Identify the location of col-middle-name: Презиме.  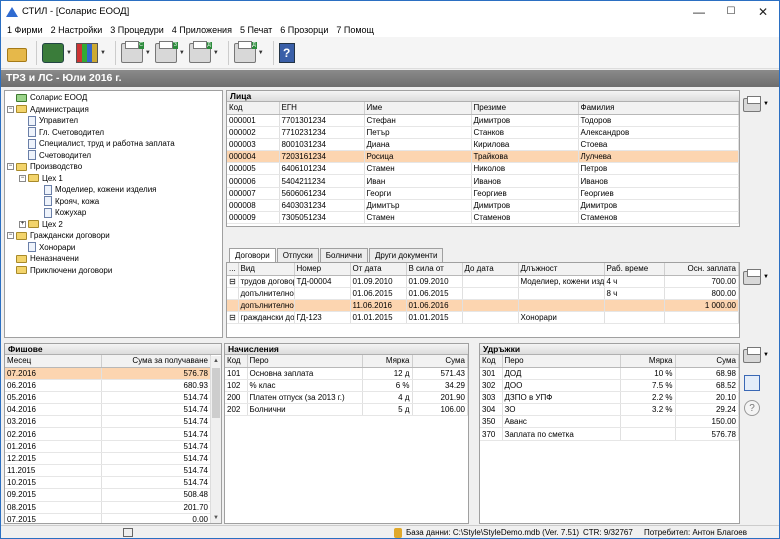
(525, 108).